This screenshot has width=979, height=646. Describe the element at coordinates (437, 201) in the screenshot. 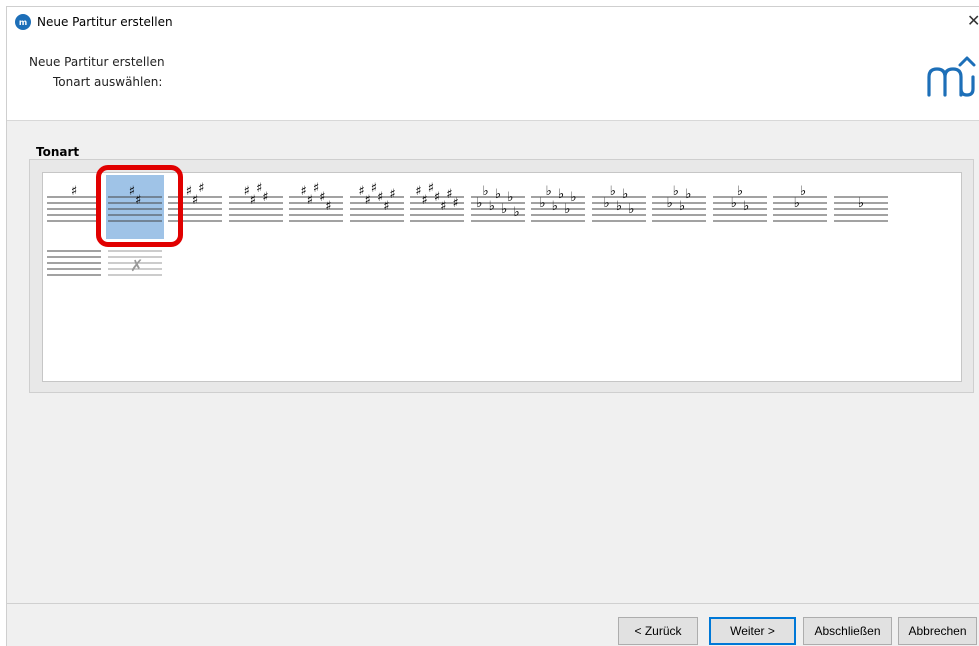

I see `sharp-key-staff-icon: ♯♯♯♯♯♯♯` at that location.